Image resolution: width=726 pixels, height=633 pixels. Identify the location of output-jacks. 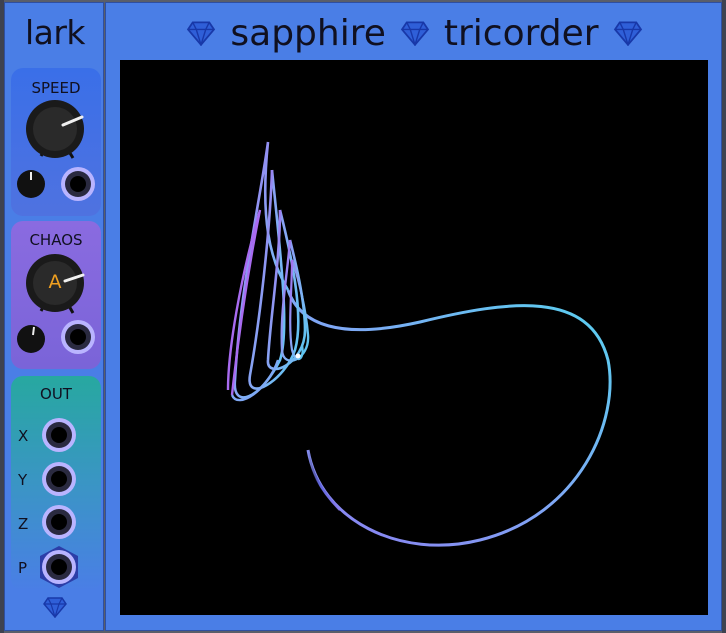
(59, 503).